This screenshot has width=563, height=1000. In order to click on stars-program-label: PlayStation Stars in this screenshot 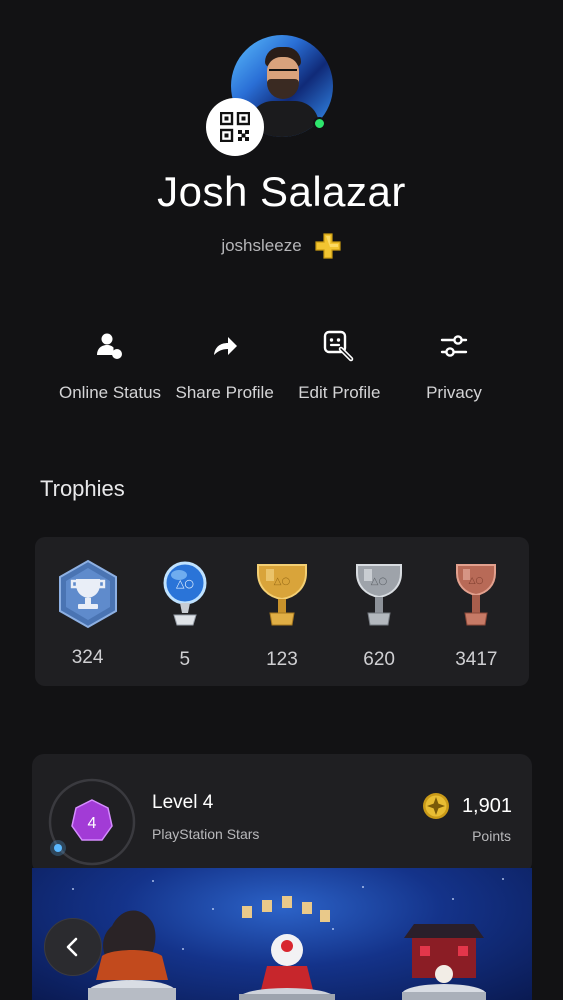, I will do `click(206, 834)`.